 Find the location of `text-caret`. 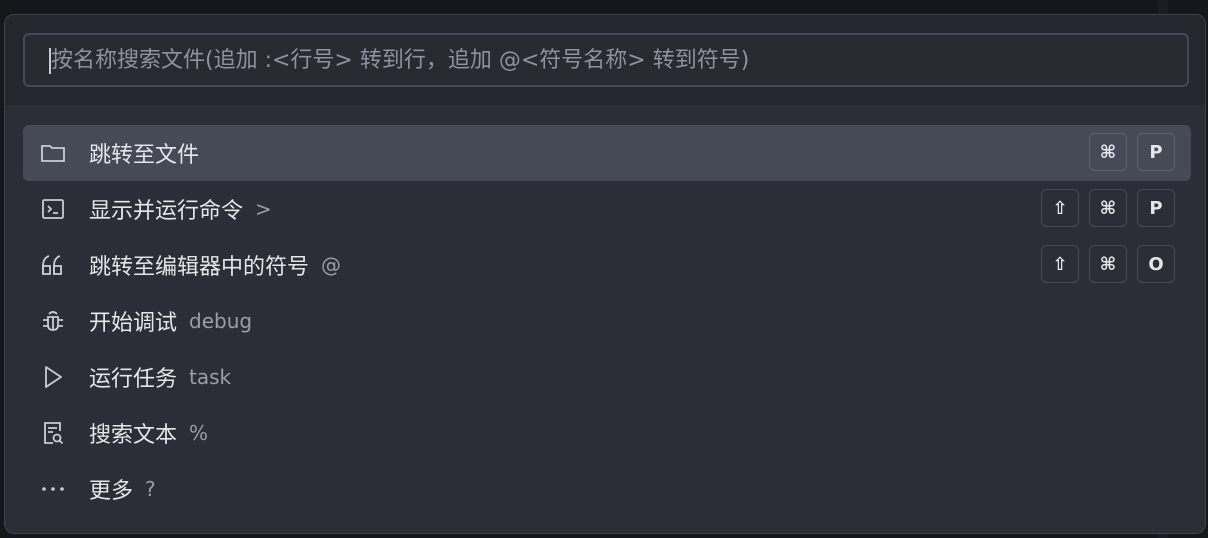

text-caret is located at coordinates (50, 61).